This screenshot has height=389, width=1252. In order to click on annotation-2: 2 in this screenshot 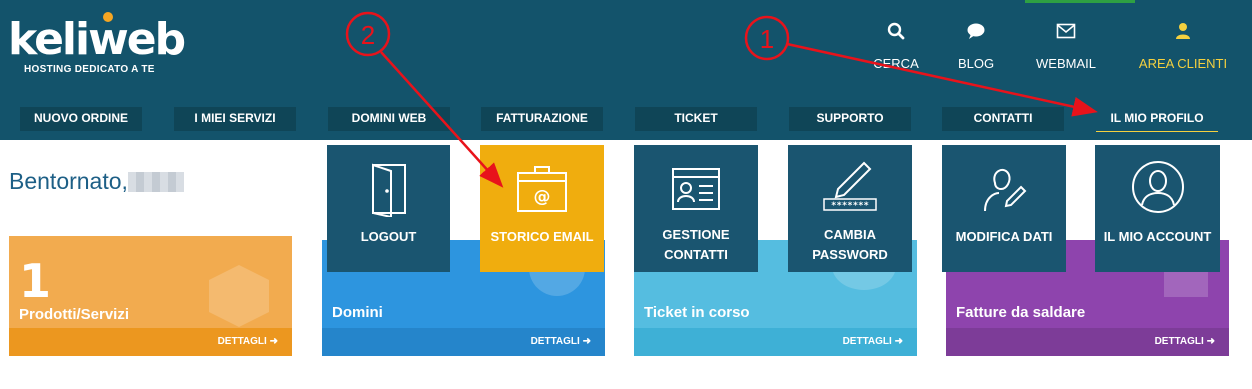, I will do `click(424, 99)`.